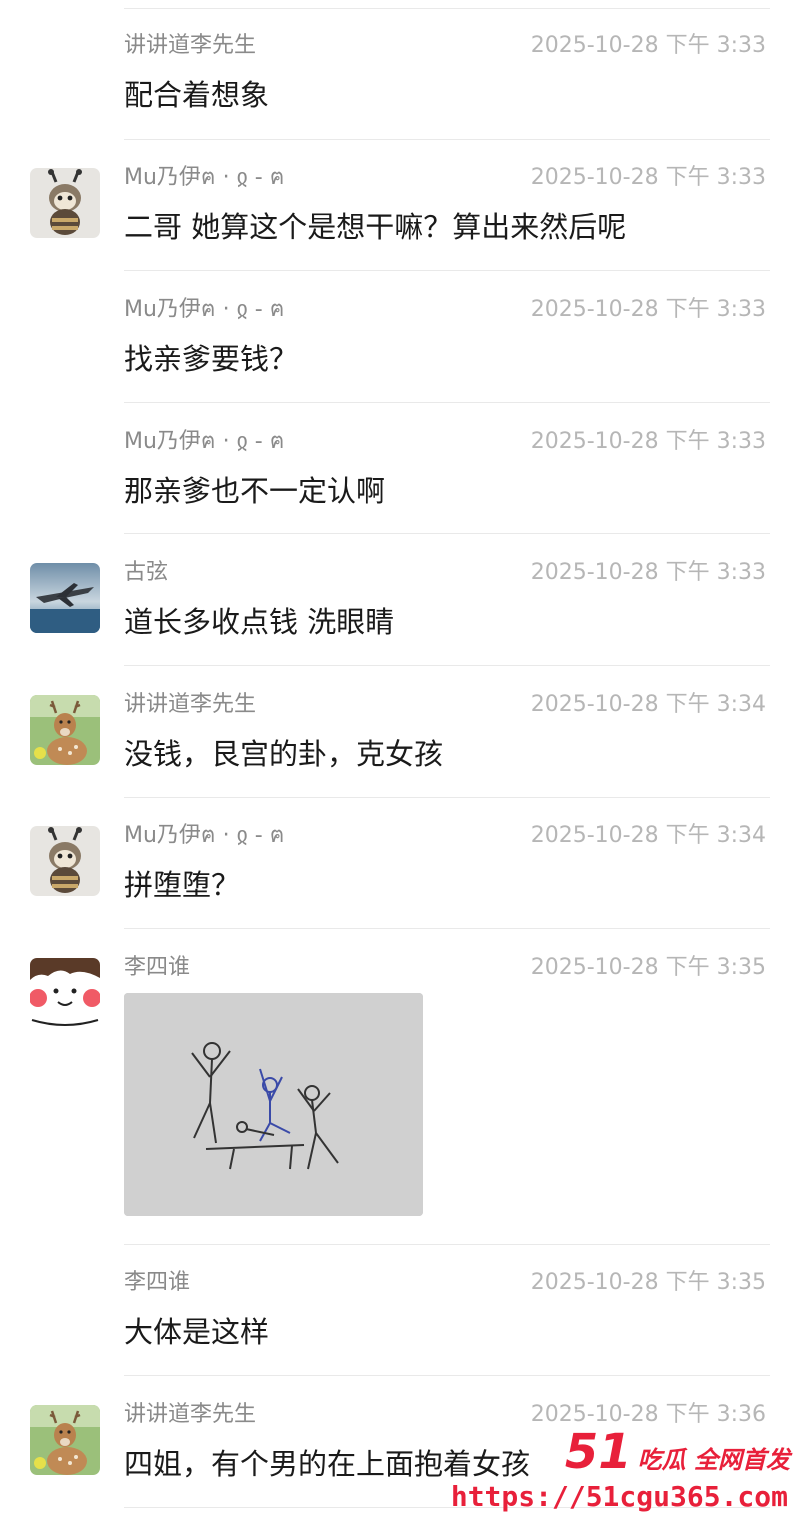  I want to click on watermark: 51 吃瓜 全网首发 https://51cgu365.com, so click(620, 1473).